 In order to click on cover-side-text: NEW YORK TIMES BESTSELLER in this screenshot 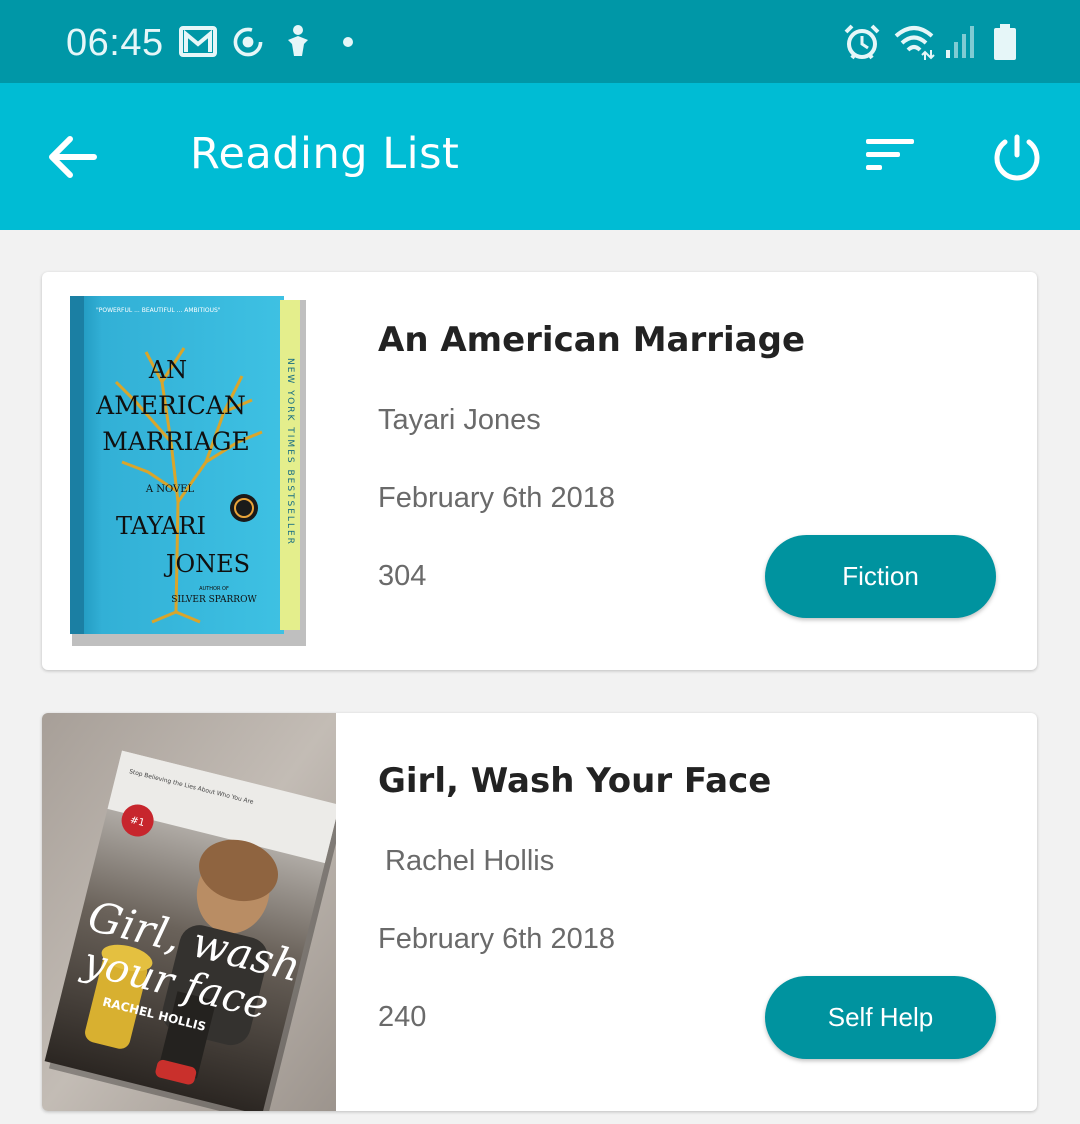, I will do `click(290, 452)`.